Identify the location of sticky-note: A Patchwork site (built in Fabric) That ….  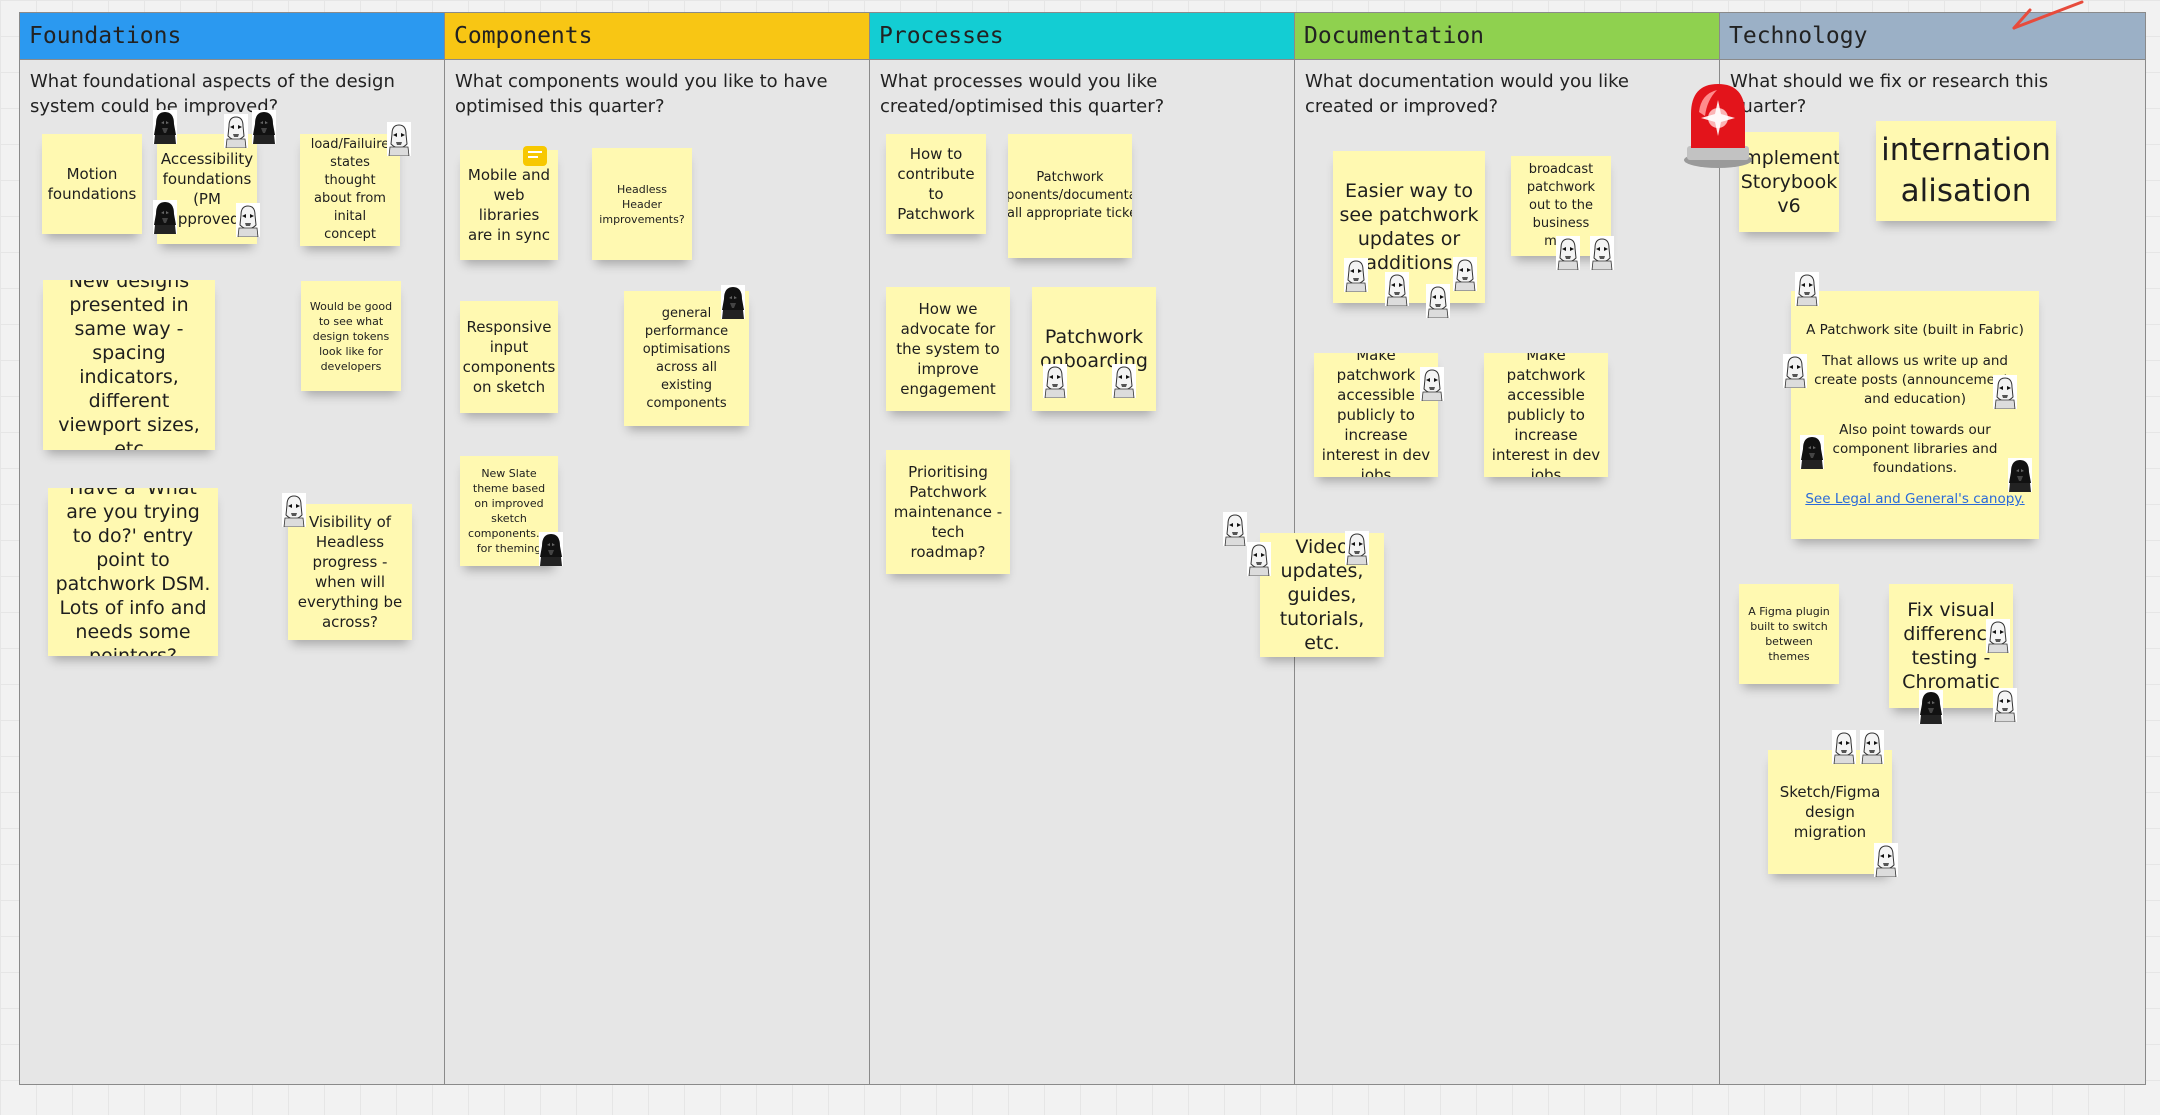
(1915, 415).